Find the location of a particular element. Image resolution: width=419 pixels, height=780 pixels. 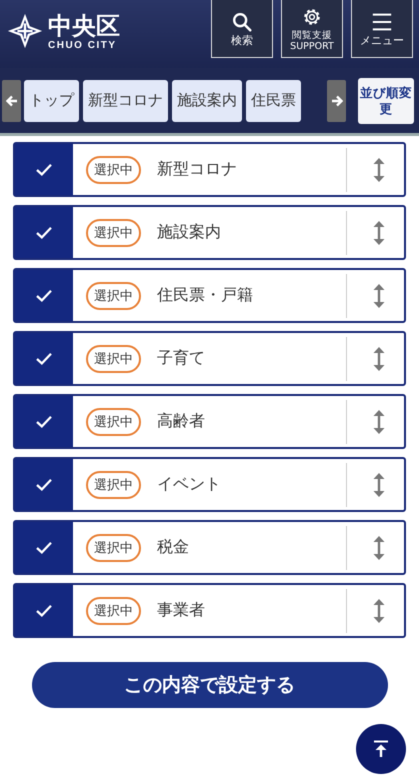

category-tab: 施設案内 is located at coordinates (207, 101).